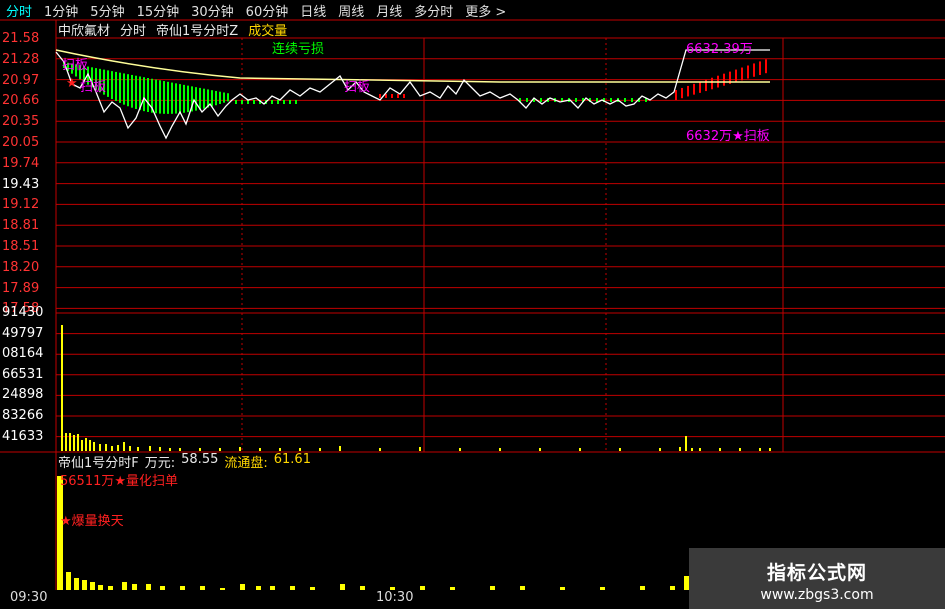 The height and width of the screenshot is (609, 945). What do you see at coordinates (160, 463) in the screenshot?
I see `wan-label: 万元:` at bounding box center [160, 463].